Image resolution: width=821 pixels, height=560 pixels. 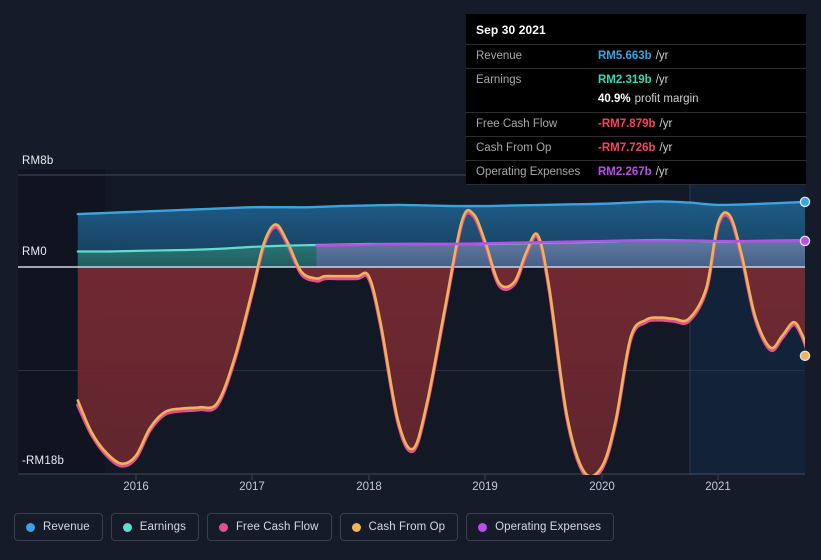 What do you see at coordinates (666, 99) in the screenshot?
I see `tooltip-row-unit: profit margin` at bounding box center [666, 99].